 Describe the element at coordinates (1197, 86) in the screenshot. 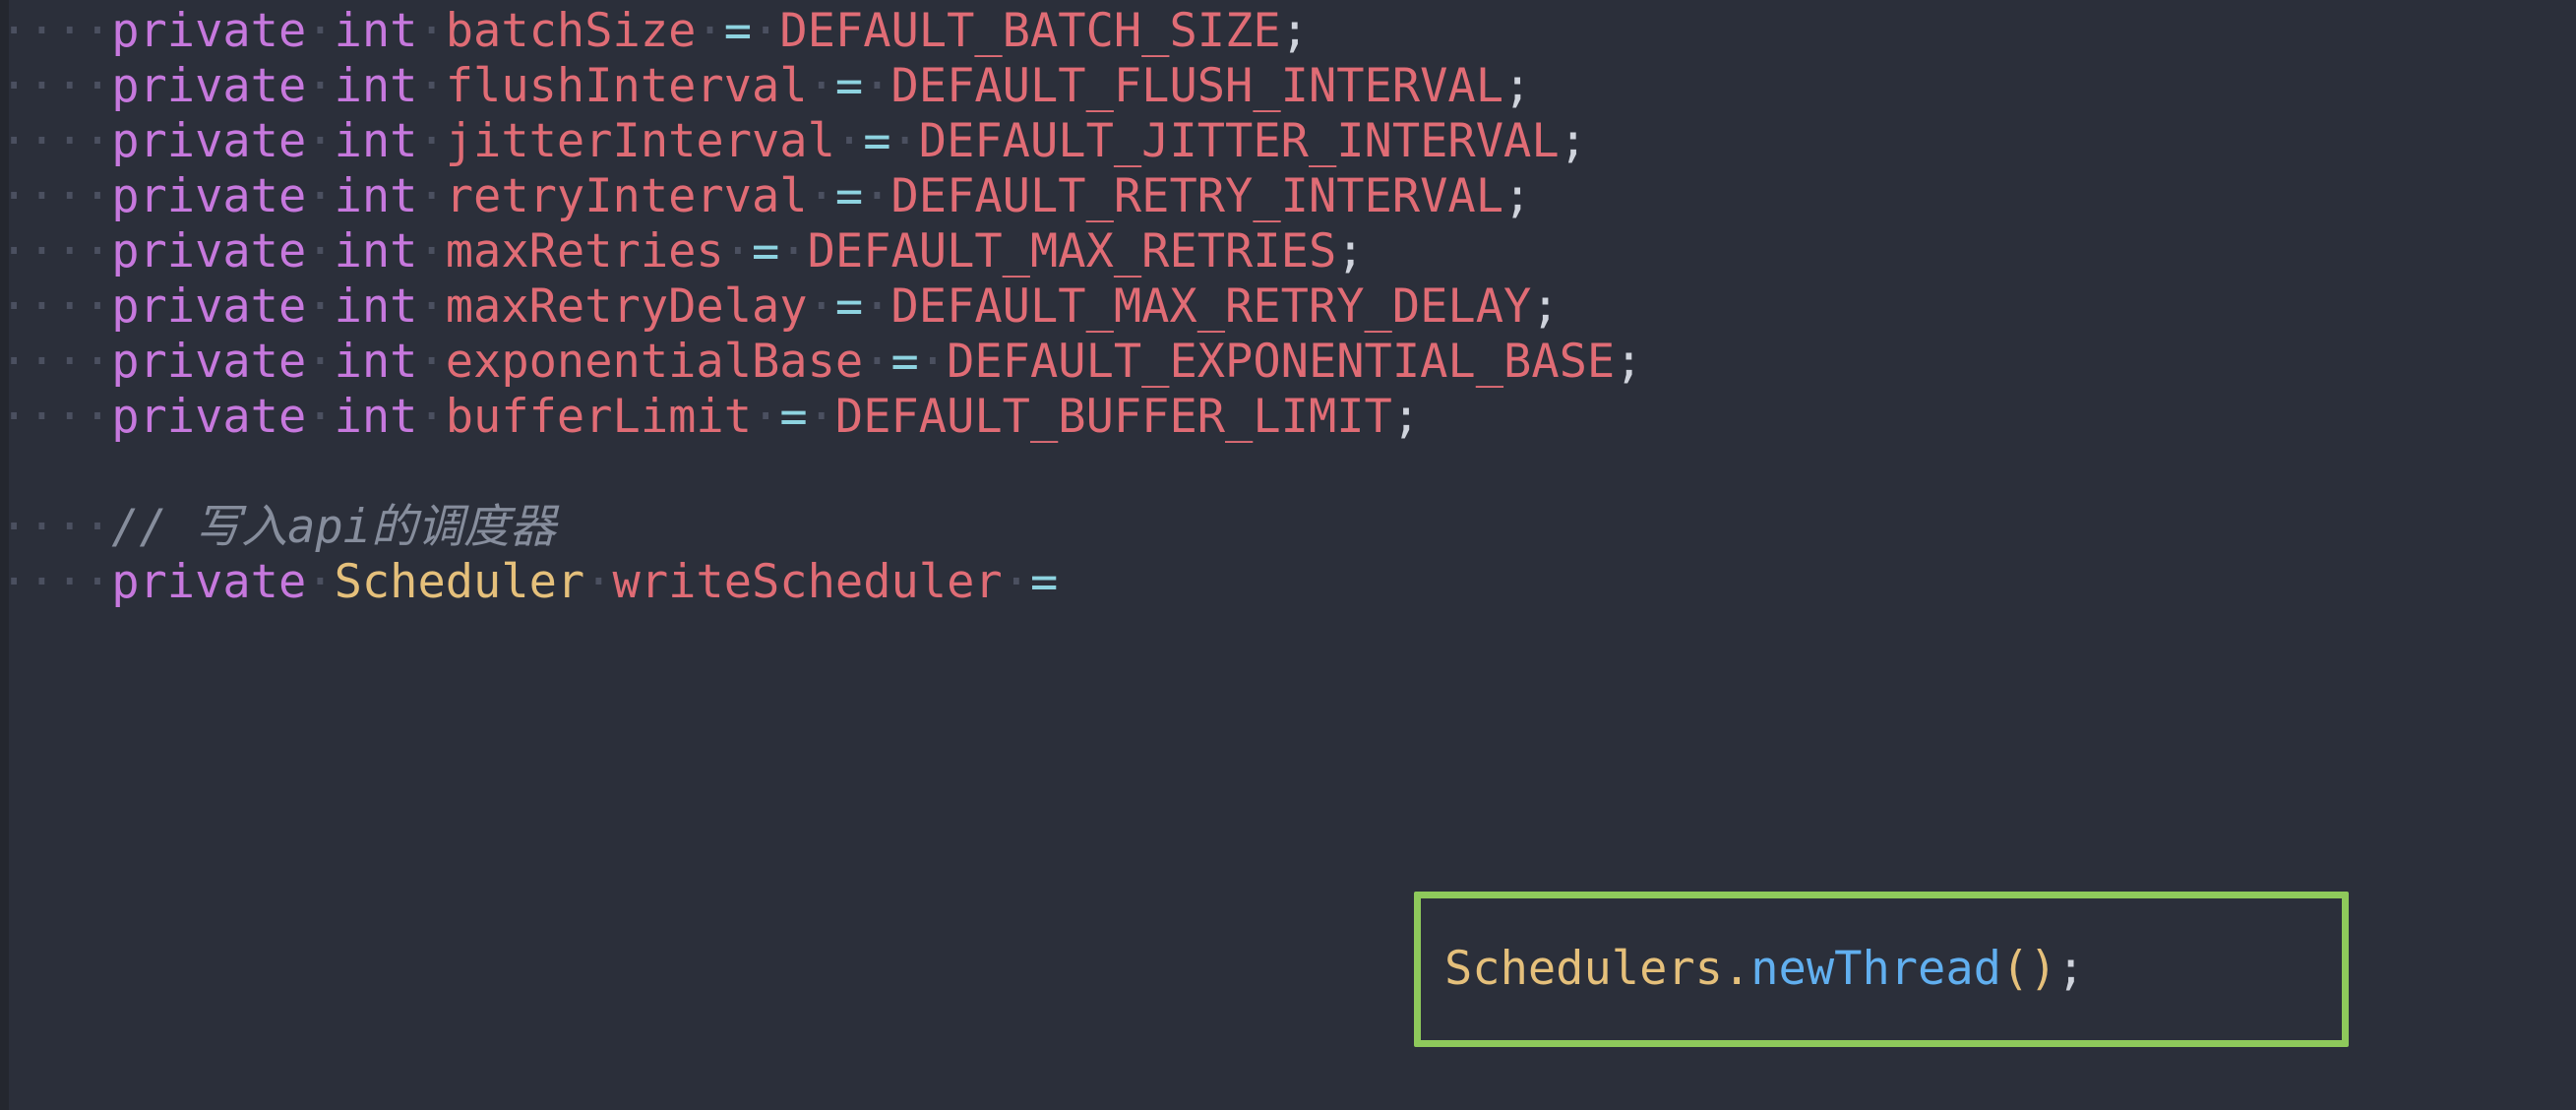

I see `constant-name: DEFAULT_FLUSH_INTERVAL` at that location.